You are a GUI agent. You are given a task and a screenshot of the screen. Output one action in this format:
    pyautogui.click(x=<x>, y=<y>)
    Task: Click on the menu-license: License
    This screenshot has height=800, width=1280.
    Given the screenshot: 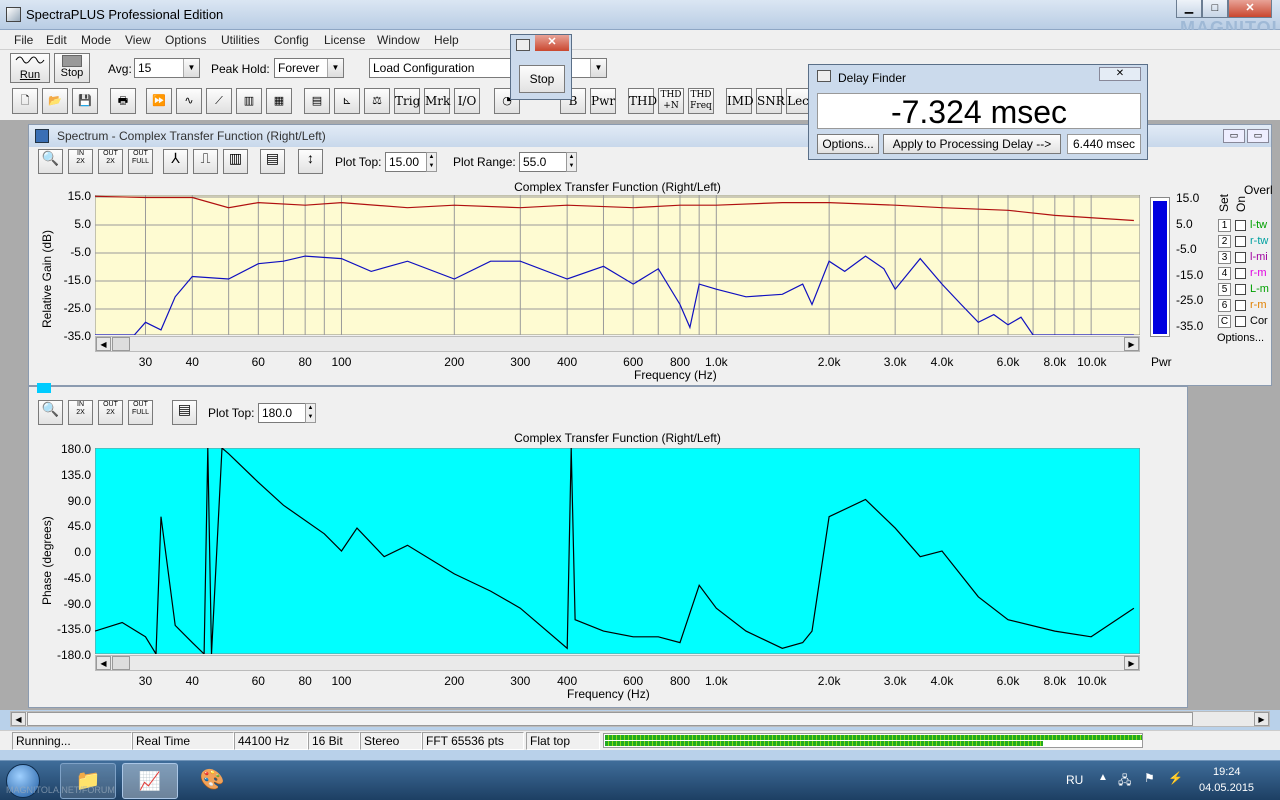 What is the action you would take?
    pyautogui.click(x=344, y=40)
    